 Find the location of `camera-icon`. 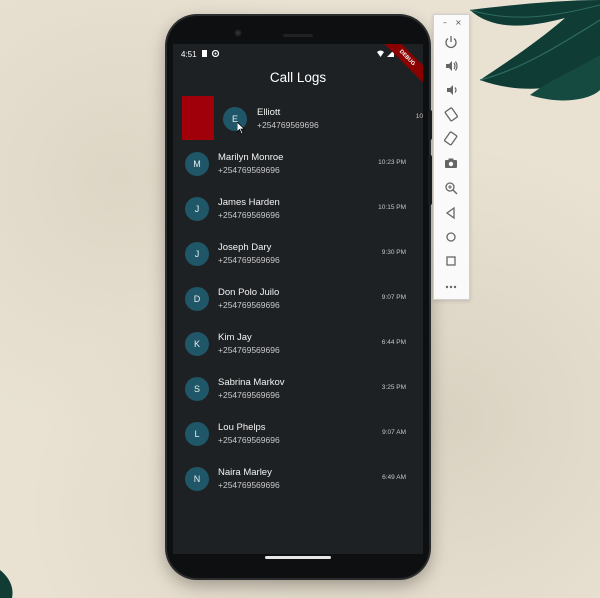

camera-icon is located at coordinates (451, 163).